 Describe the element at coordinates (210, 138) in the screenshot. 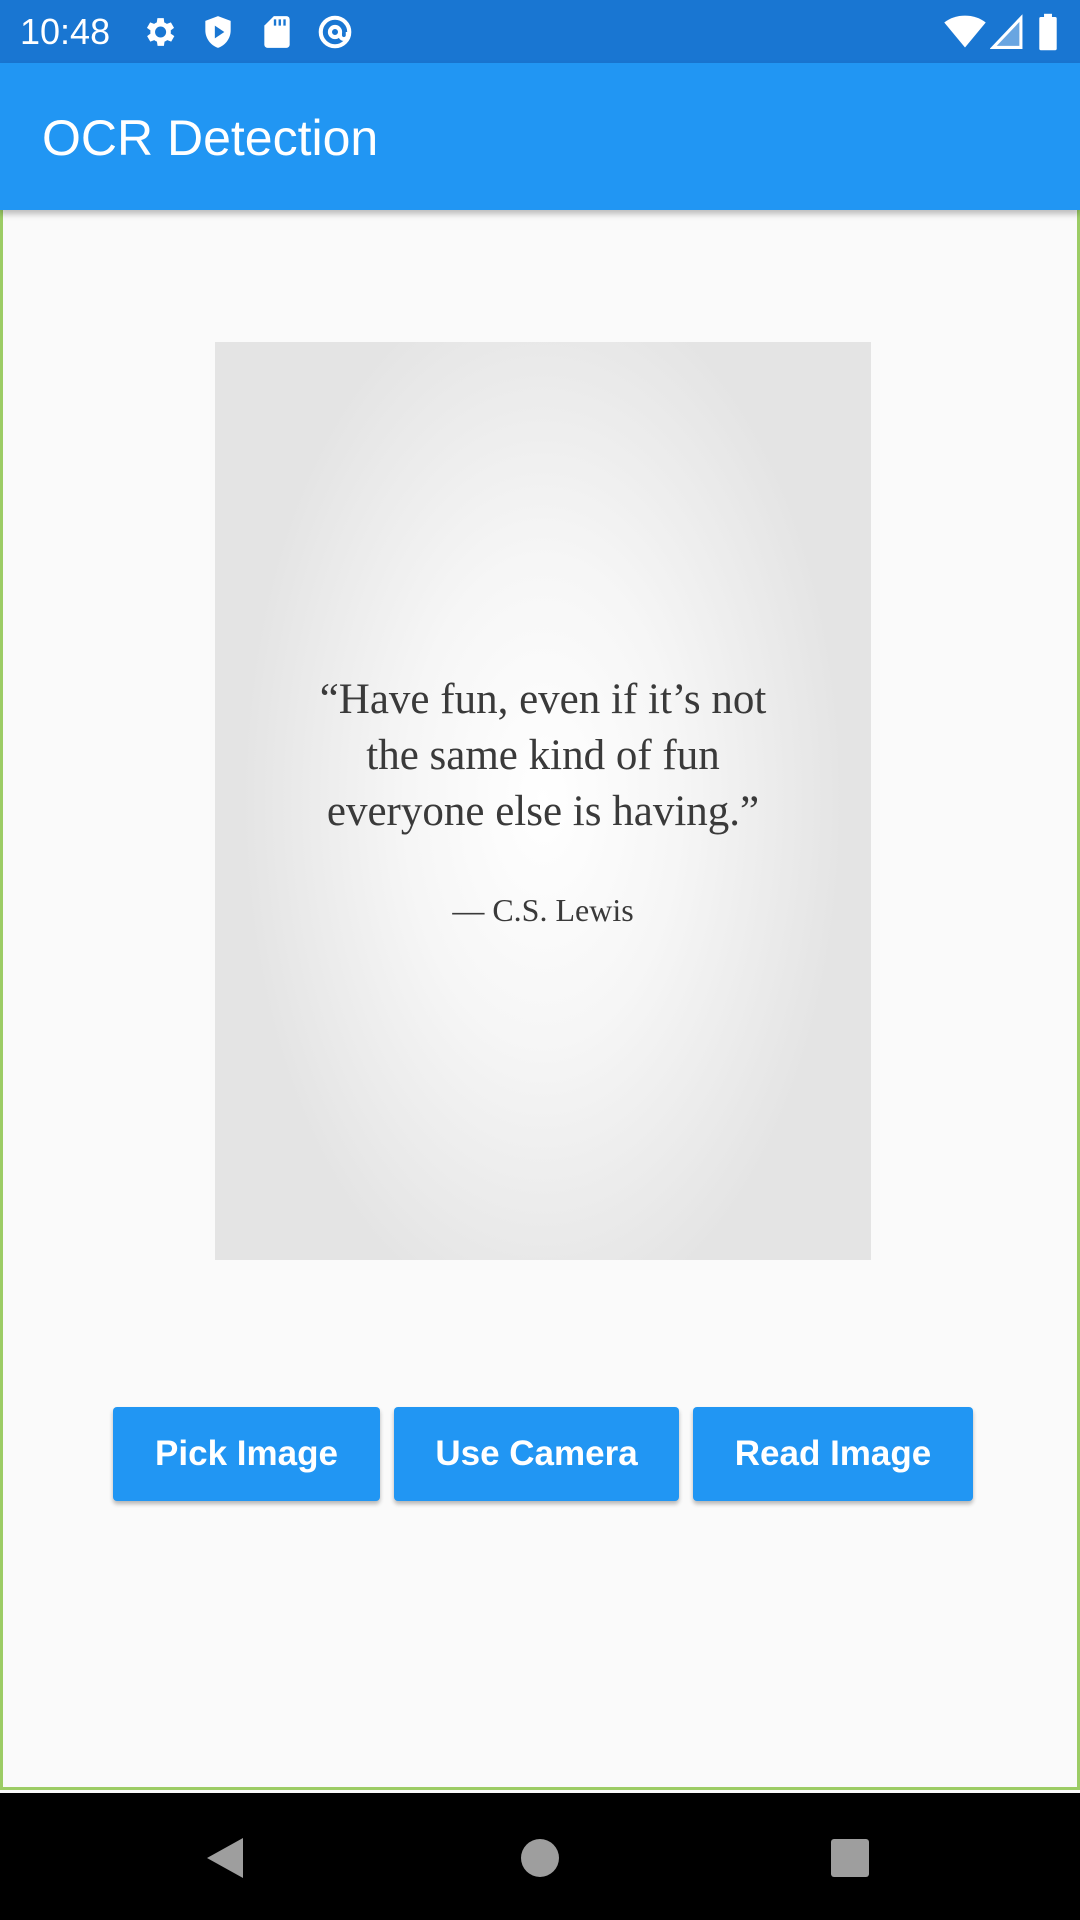

I see `page-title: OCR Detection` at that location.